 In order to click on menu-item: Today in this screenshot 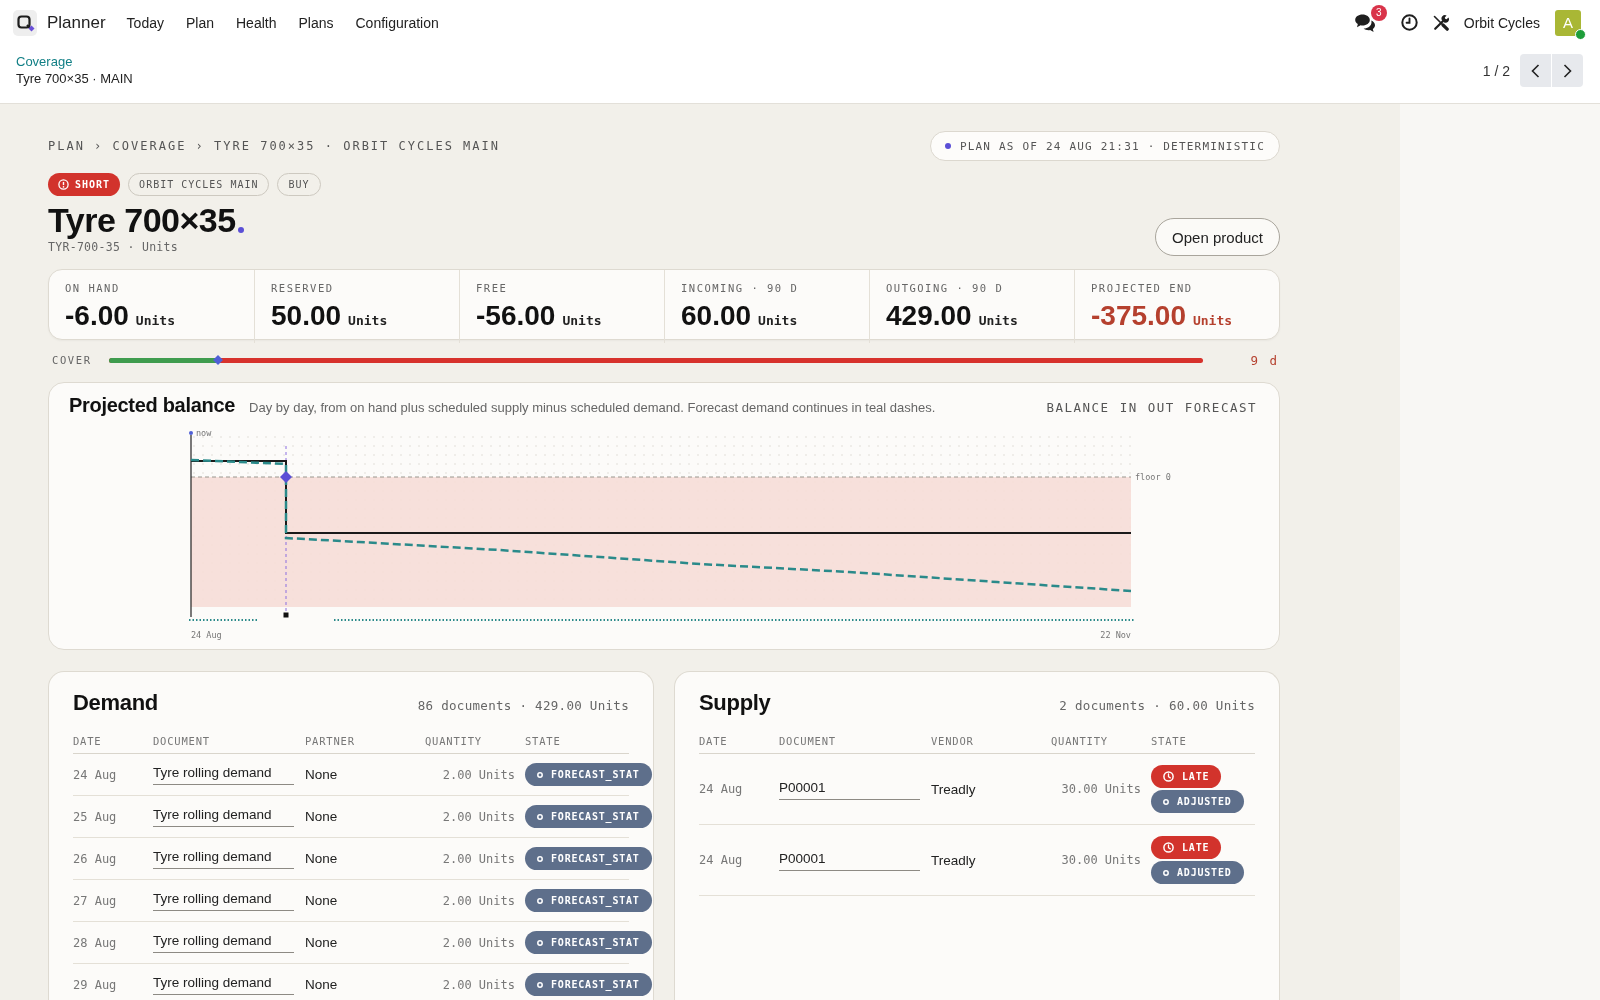, I will do `click(145, 22)`.